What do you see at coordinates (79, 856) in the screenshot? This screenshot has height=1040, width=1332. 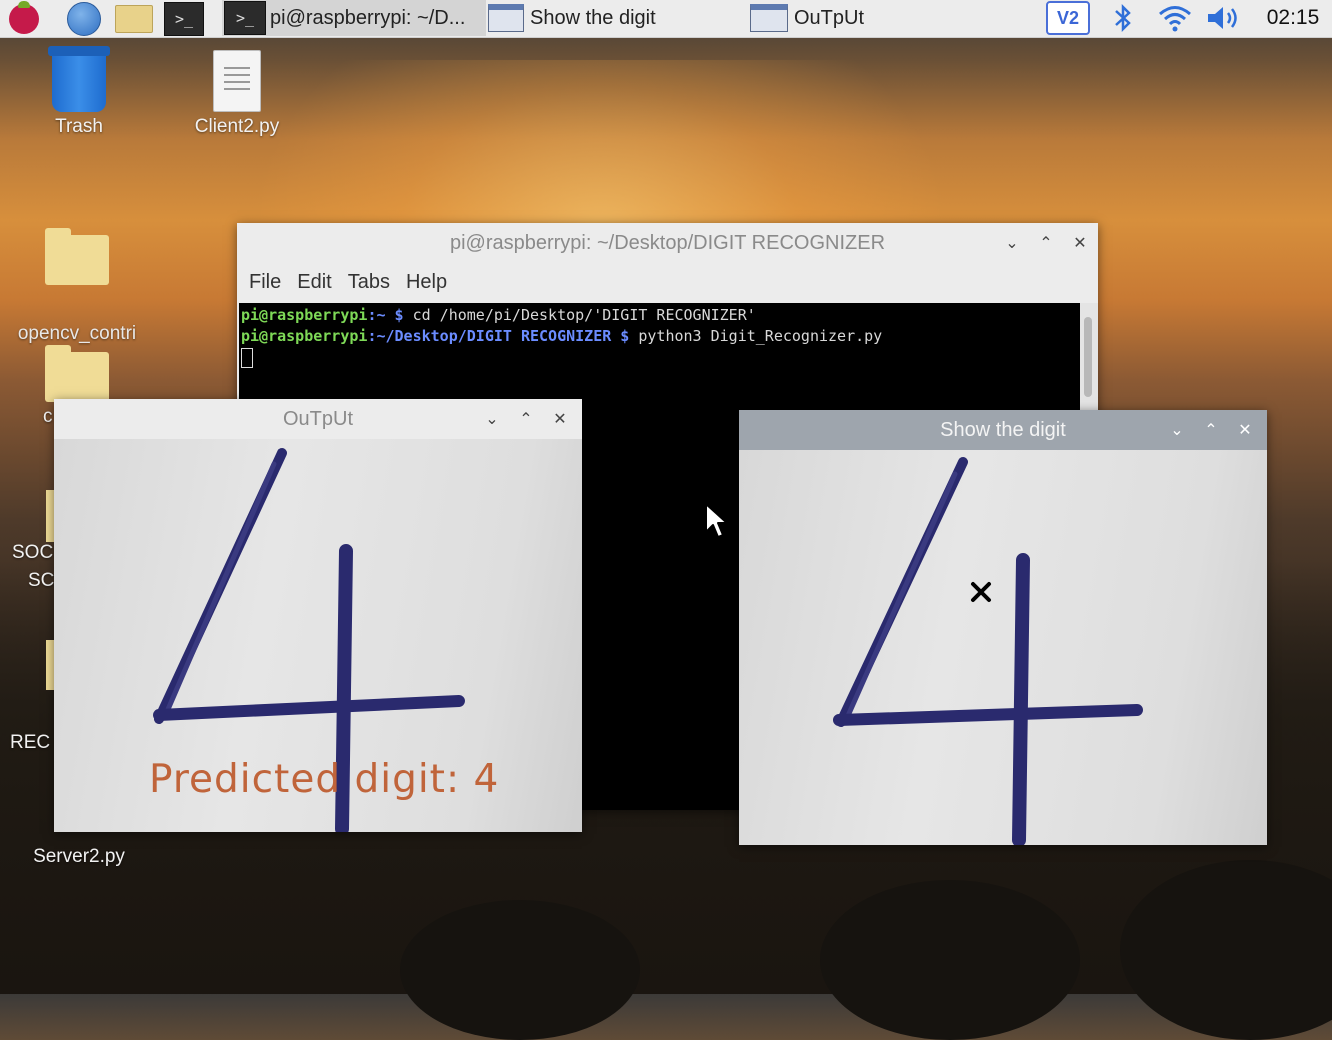 I see `desktop-icon-label: Server2.py` at bounding box center [79, 856].